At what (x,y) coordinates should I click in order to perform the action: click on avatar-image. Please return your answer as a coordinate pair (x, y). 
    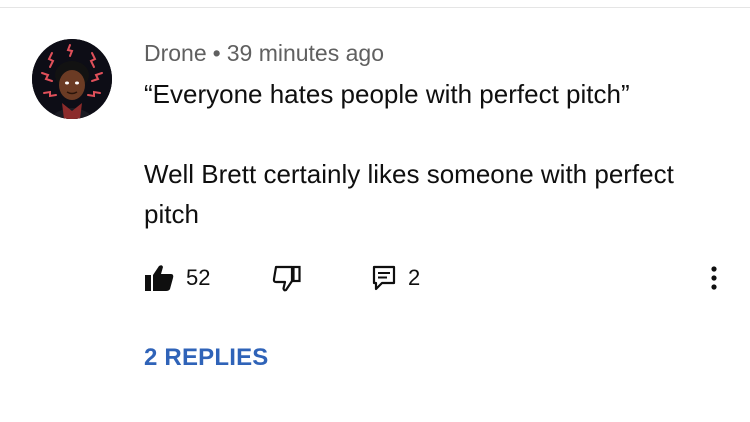
    Looking at the image, I should click on (72, 79).